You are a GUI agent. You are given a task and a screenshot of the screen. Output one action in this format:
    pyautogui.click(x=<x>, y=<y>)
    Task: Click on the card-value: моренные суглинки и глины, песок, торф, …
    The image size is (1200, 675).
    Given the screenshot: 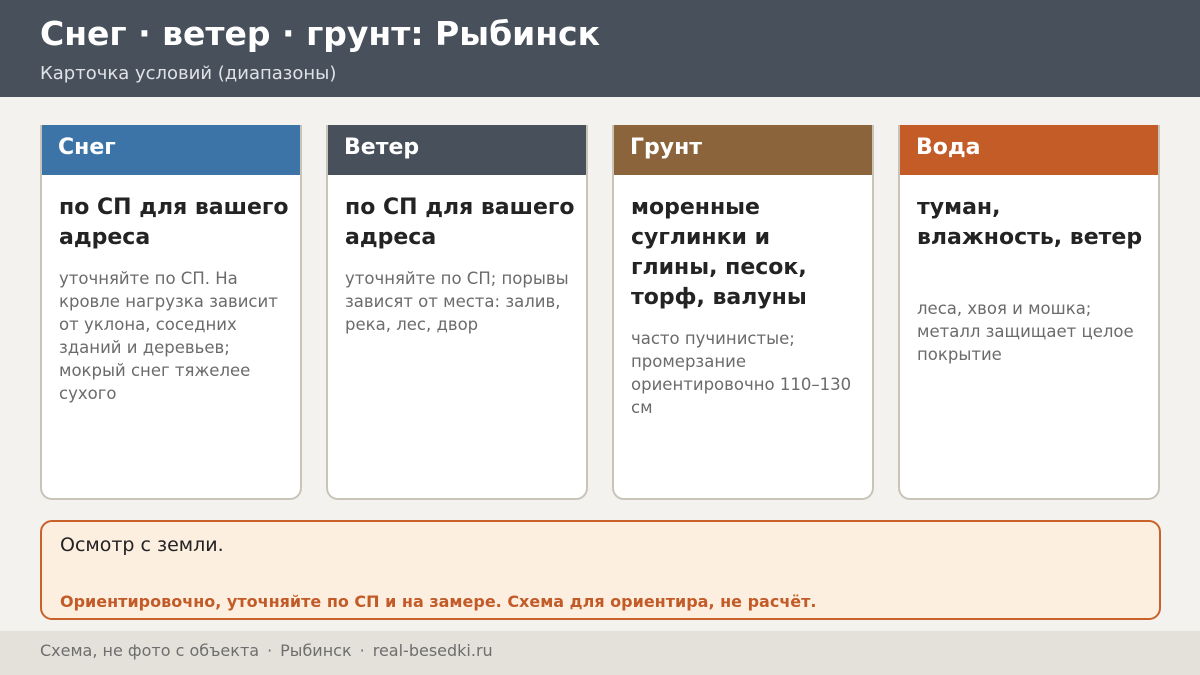 What is the action you would take?
    pyautogui.click(x=719, y=252)
    